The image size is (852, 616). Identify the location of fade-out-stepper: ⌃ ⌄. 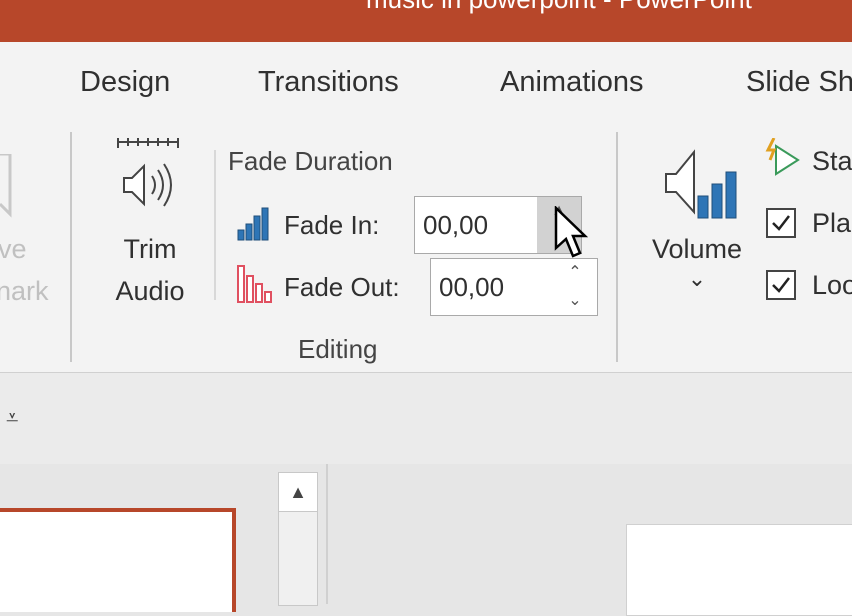
(575, 287).